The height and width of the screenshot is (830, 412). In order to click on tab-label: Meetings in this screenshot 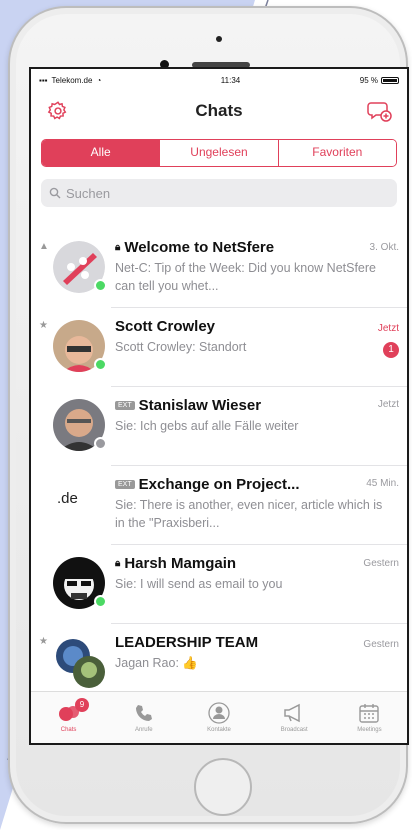, I will do `click(369, 730)`.